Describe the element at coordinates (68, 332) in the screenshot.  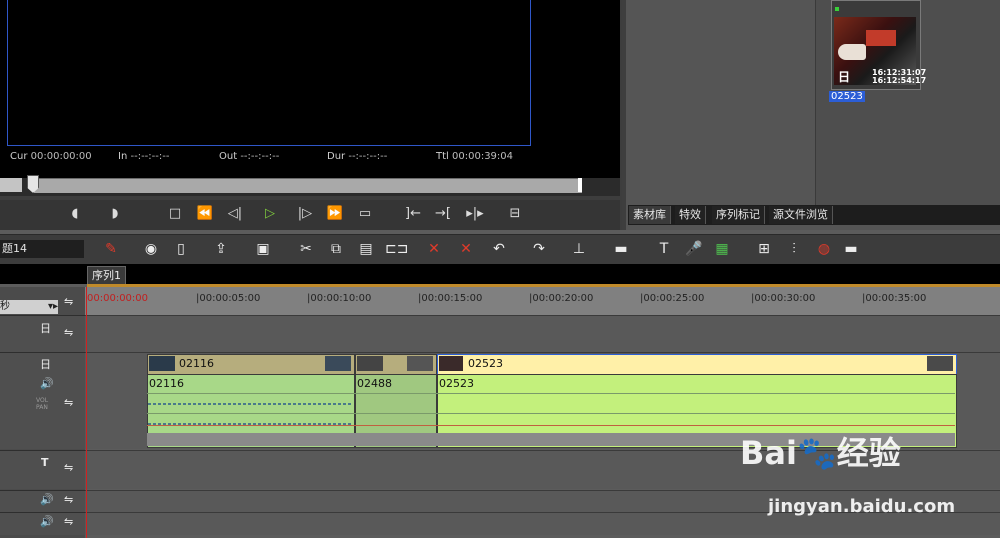
I see `track-link-icon: ⇋` at that location.